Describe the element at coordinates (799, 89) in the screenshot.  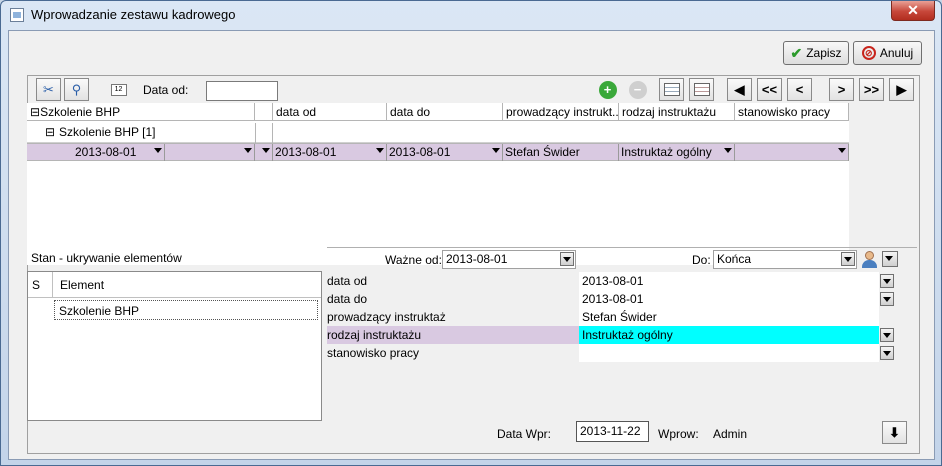
I see `nav-prev-button: <` at that location.